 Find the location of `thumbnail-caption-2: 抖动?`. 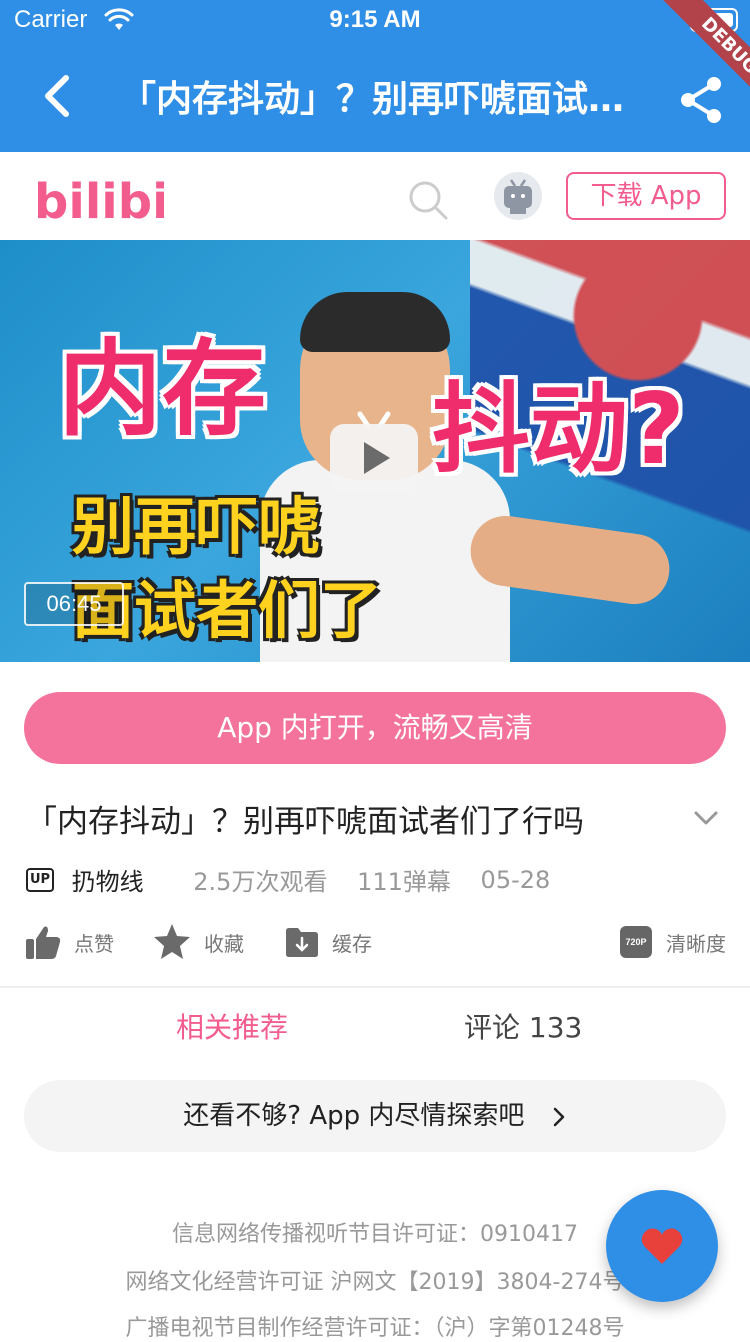

thumbnail-caption-2: 抖动? is located at coordinates (558, 430).